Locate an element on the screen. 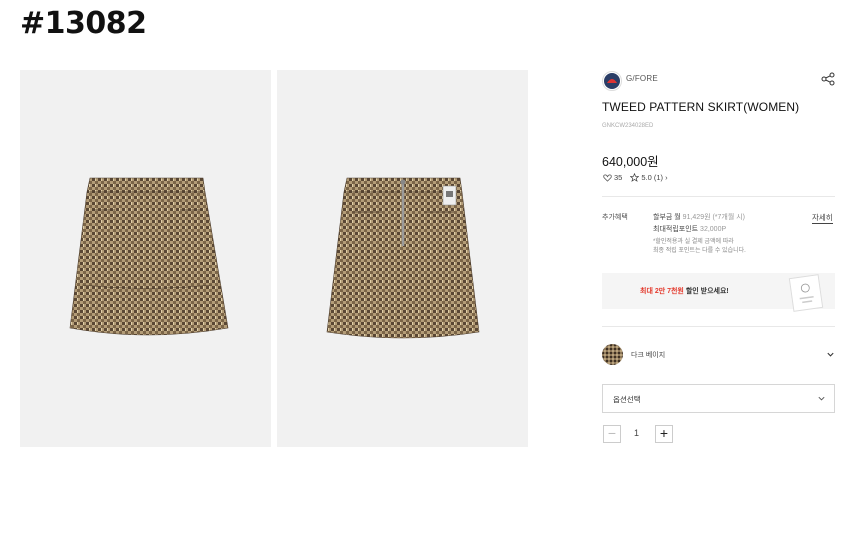  quantity-value: 1 is located at coordinates (637, 433).